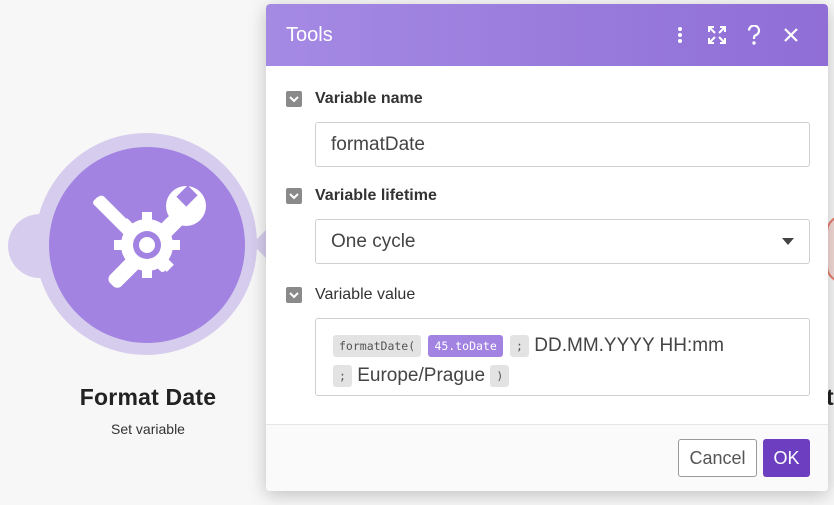 This screenshot has height=505, width=834. What do you see at coordinates (148, 397) in the screenshot?
I see `module-title: Format Date` at bounding box center [148, 397].